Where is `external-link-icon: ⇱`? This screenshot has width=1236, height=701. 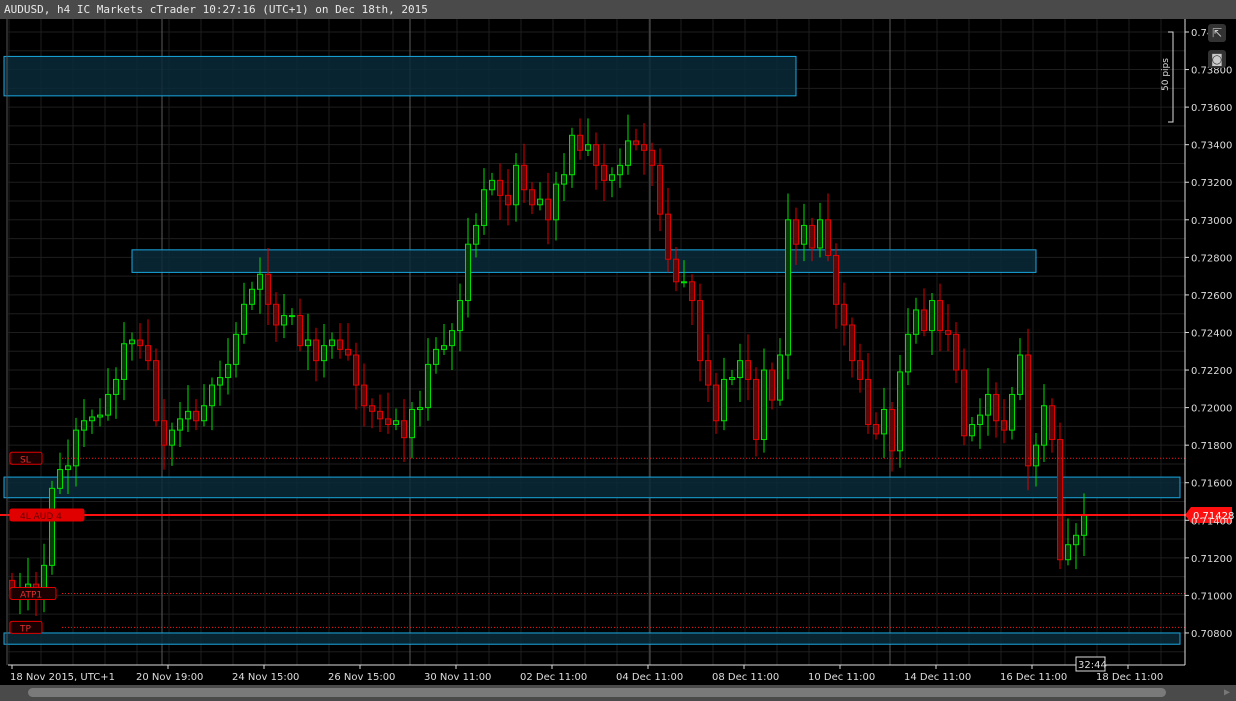
external-link-icon: ⇱ is located at coordinates (1217, 33).